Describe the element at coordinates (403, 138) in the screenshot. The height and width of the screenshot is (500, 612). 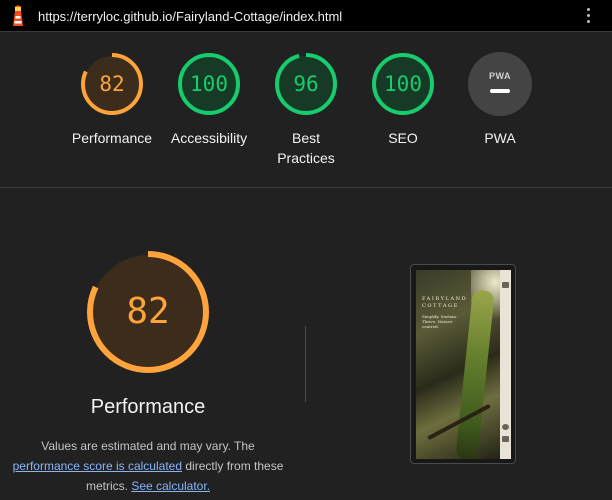
I see `gauge-label: SEO` at that location.